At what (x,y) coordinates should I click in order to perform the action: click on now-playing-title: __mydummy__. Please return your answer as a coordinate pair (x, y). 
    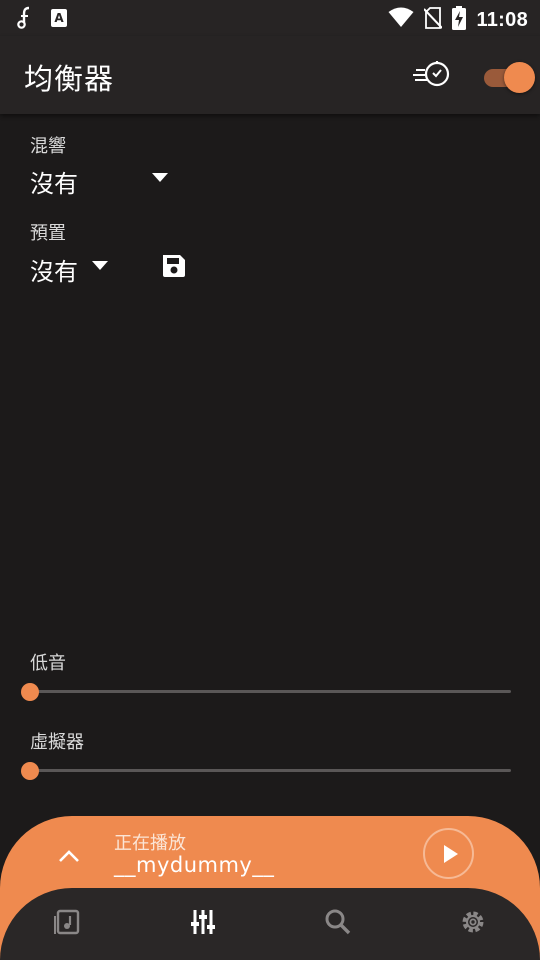
    Looking at the image, I should click on (194, 865).